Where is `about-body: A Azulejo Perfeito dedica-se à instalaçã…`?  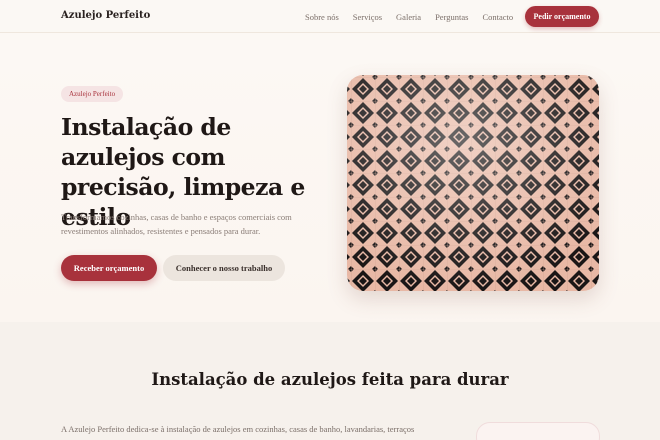
about-body: A Azulejo Perfeito dedica-se à instalaçã… is located at coordinates (238, 429).